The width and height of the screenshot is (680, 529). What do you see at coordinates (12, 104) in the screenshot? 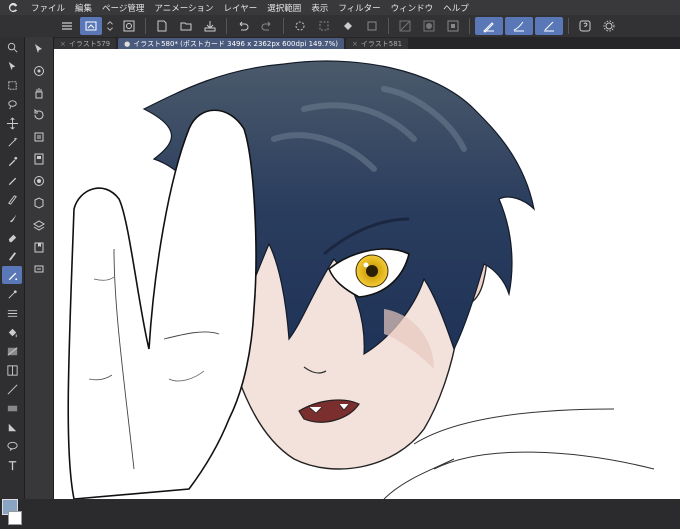
I see `lasso-icon` at bounding box center [12, 104].